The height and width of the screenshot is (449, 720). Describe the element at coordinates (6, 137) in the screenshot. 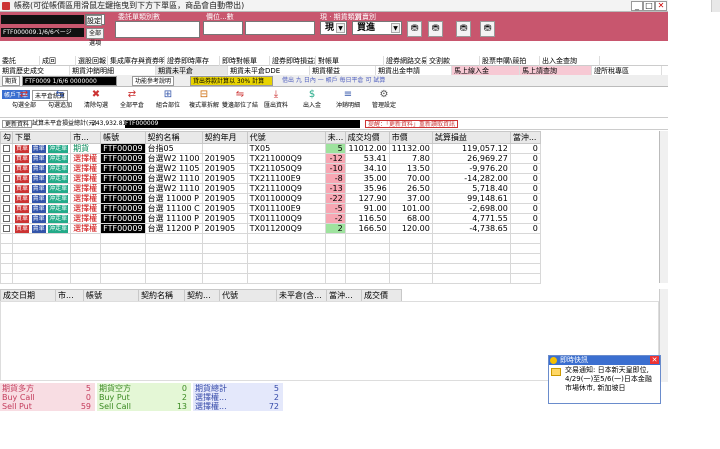

I see `col-header: 勾` at that location.